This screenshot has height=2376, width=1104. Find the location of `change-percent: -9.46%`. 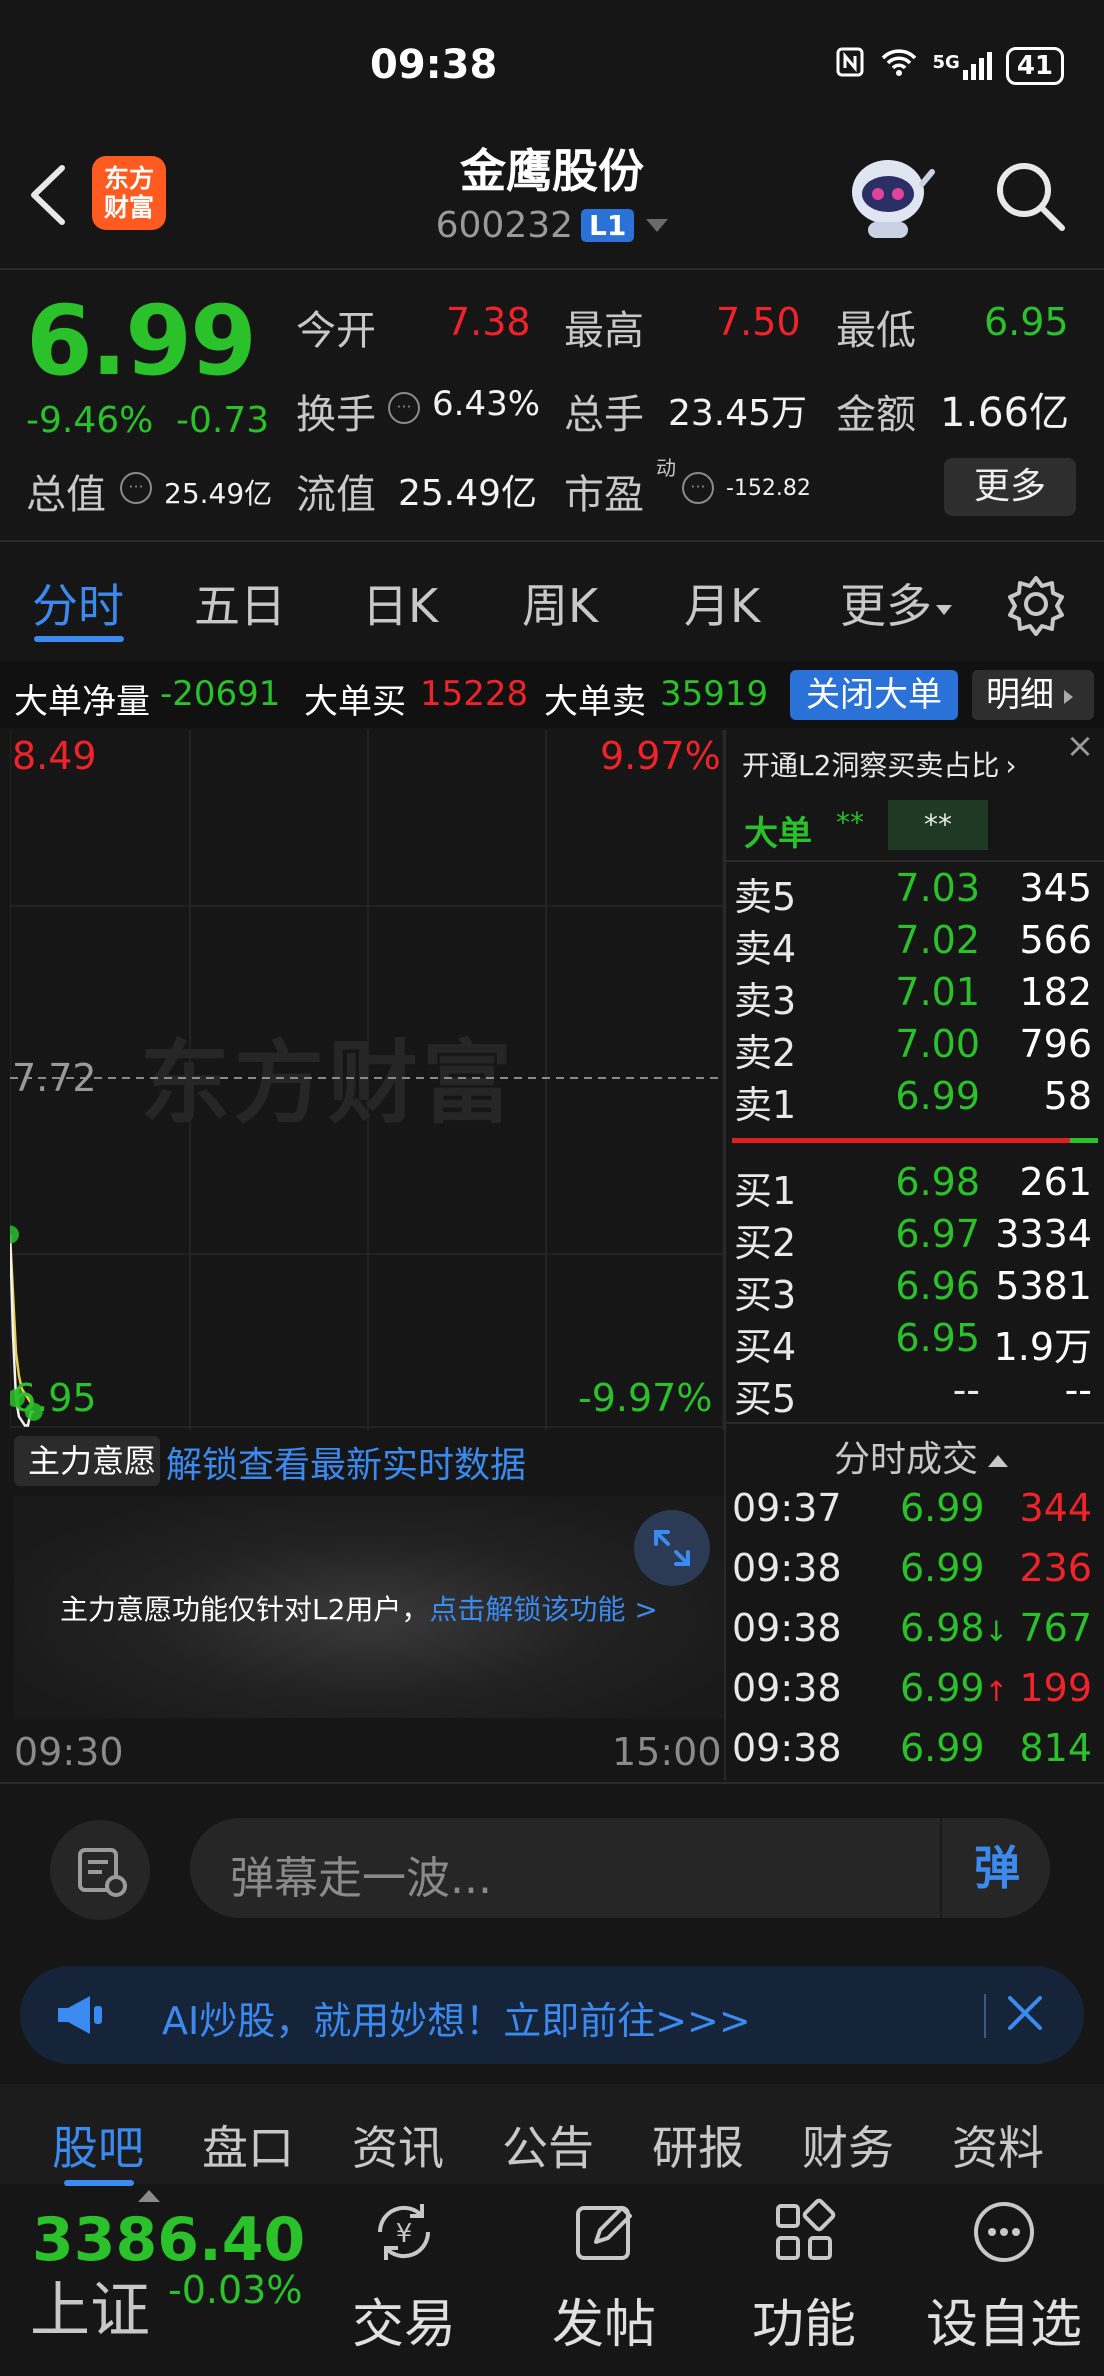

change-percent: -9.46% is located at coordinates (90, 420).